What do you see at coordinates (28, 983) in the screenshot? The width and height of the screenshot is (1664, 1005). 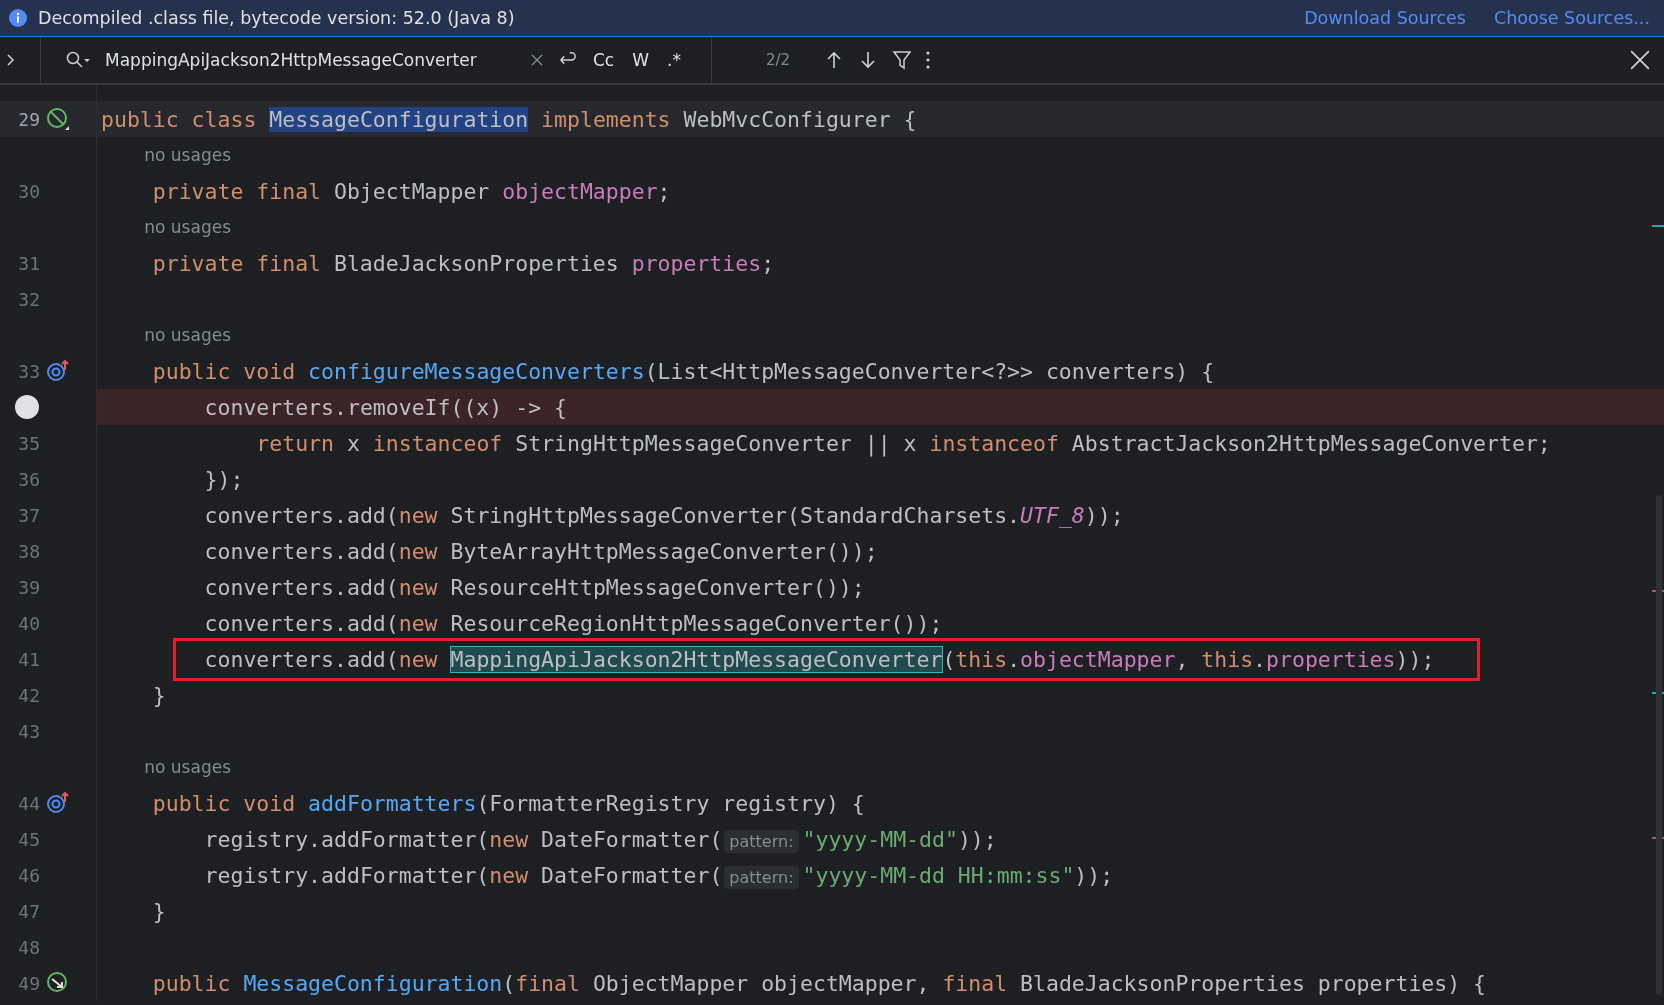 I see `line-number: 49` at bounding box center [28, 983].